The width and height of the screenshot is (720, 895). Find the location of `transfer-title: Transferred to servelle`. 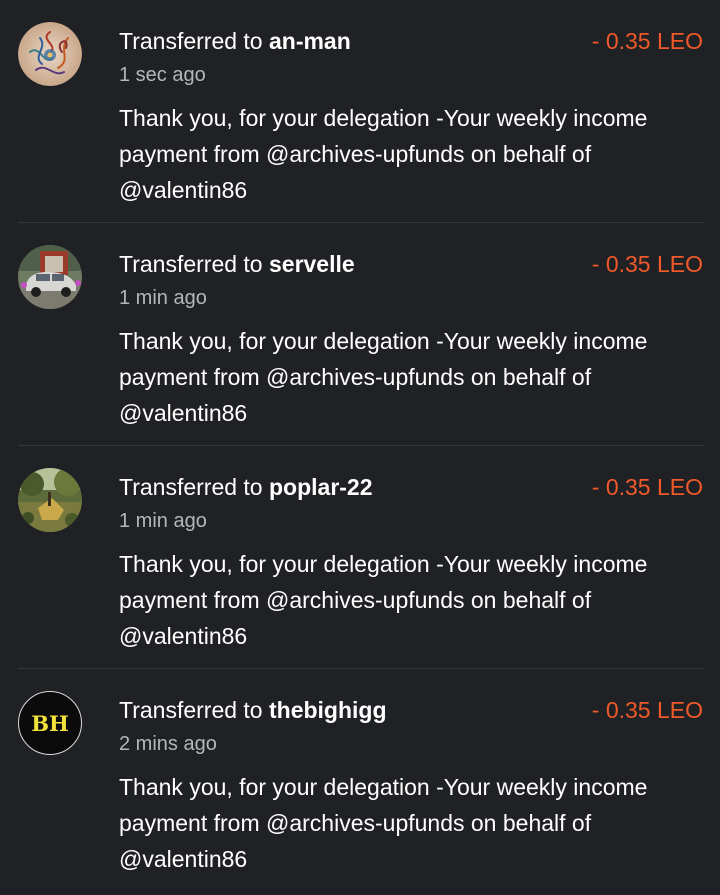

transfer-title: Transferred to servelle is located at coordinates (237, 264).